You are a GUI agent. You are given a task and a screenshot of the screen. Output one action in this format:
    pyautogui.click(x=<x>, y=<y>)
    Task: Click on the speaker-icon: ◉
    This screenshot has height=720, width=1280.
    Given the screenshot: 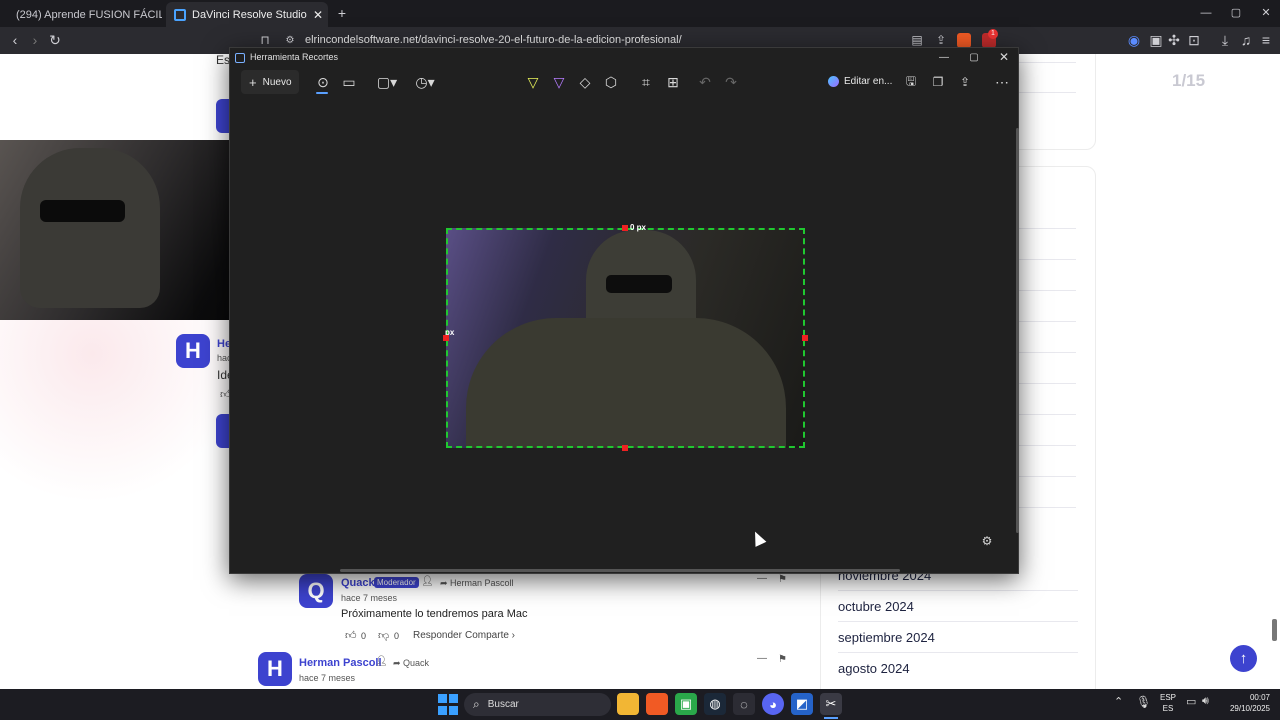 What is the action you would take?
    pyautogui.click(x=1134, y=40)
    